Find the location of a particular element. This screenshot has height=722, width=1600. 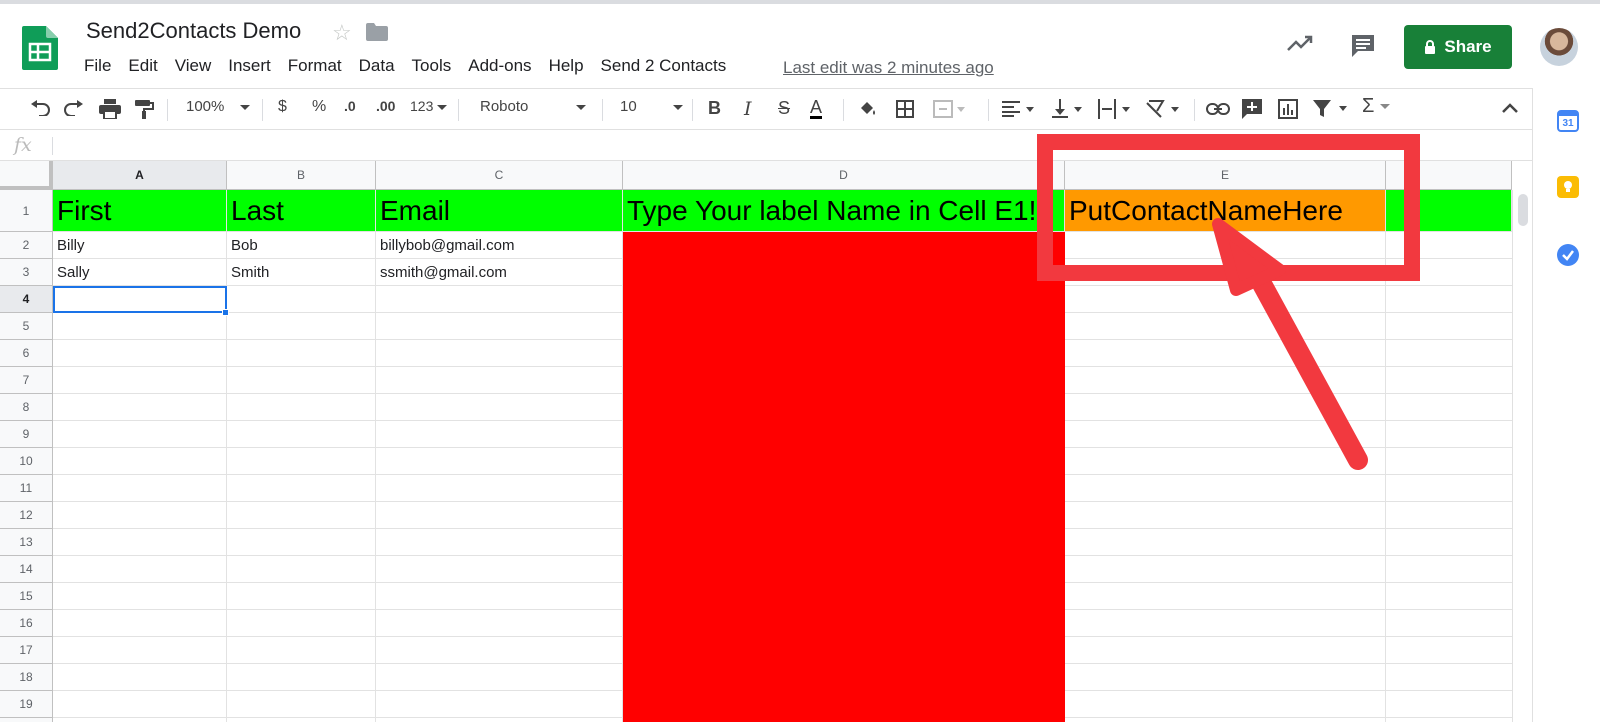

menu-tools: Tools is located at coordinates (432, 66).